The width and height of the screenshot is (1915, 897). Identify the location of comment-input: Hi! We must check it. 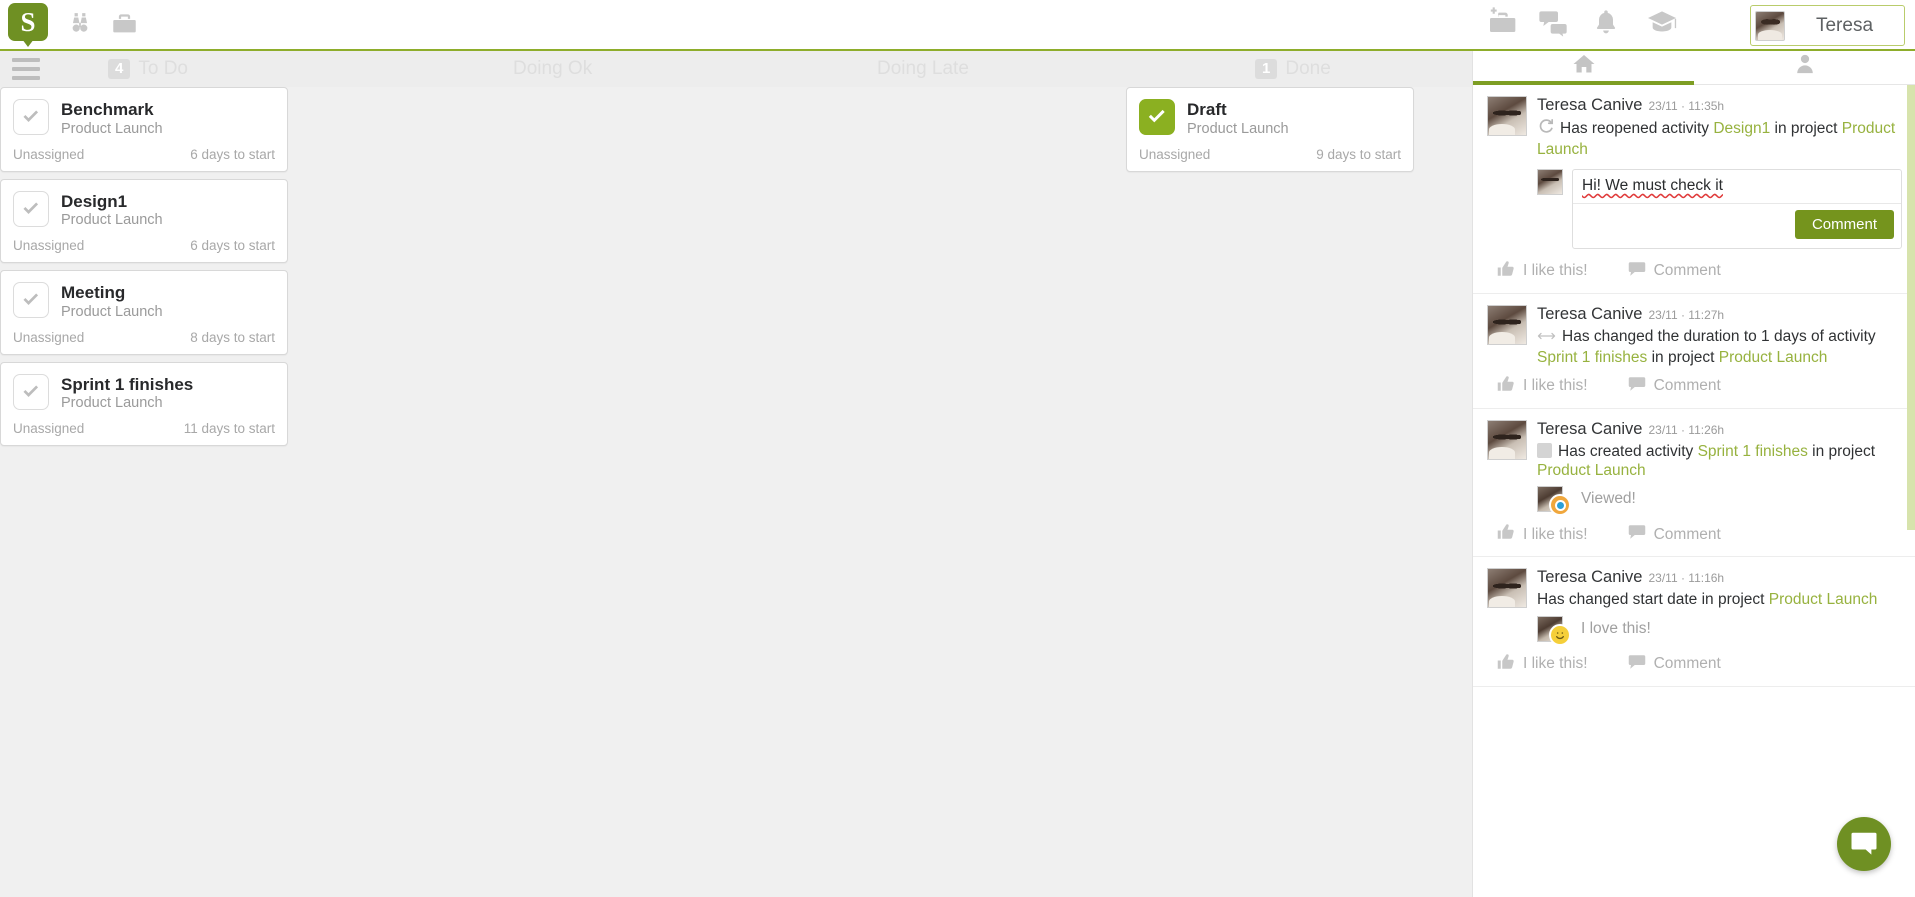
(1737, 187).